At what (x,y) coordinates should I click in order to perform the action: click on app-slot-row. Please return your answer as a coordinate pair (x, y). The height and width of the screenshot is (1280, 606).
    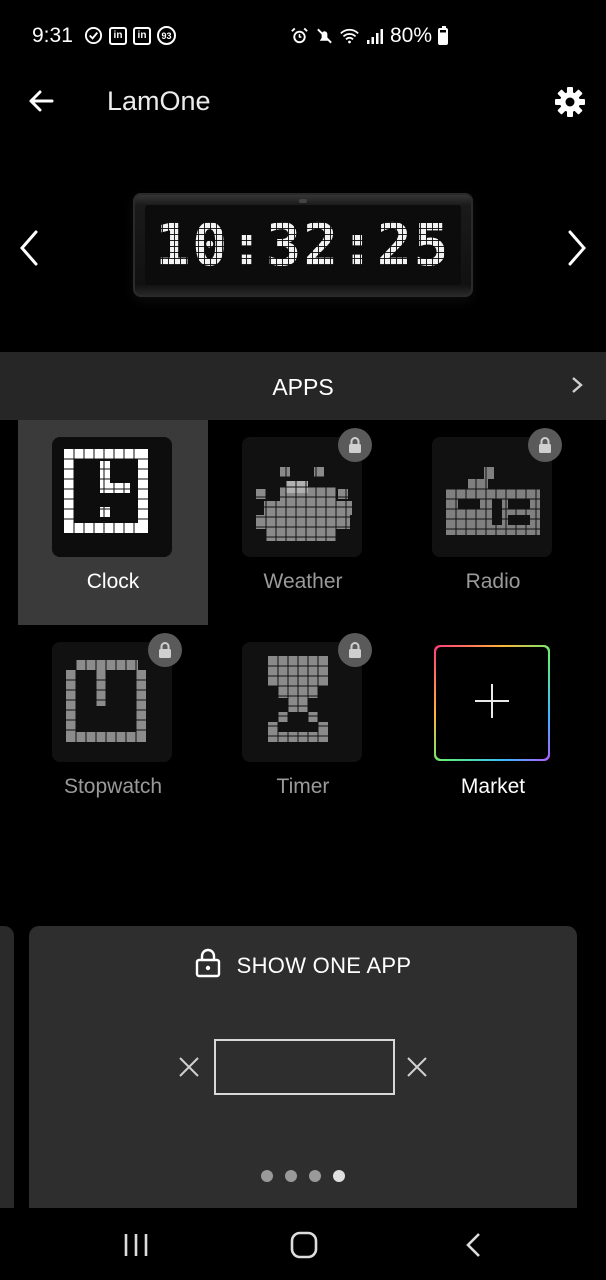
    Looking at the image, I should click on (303, 1067).